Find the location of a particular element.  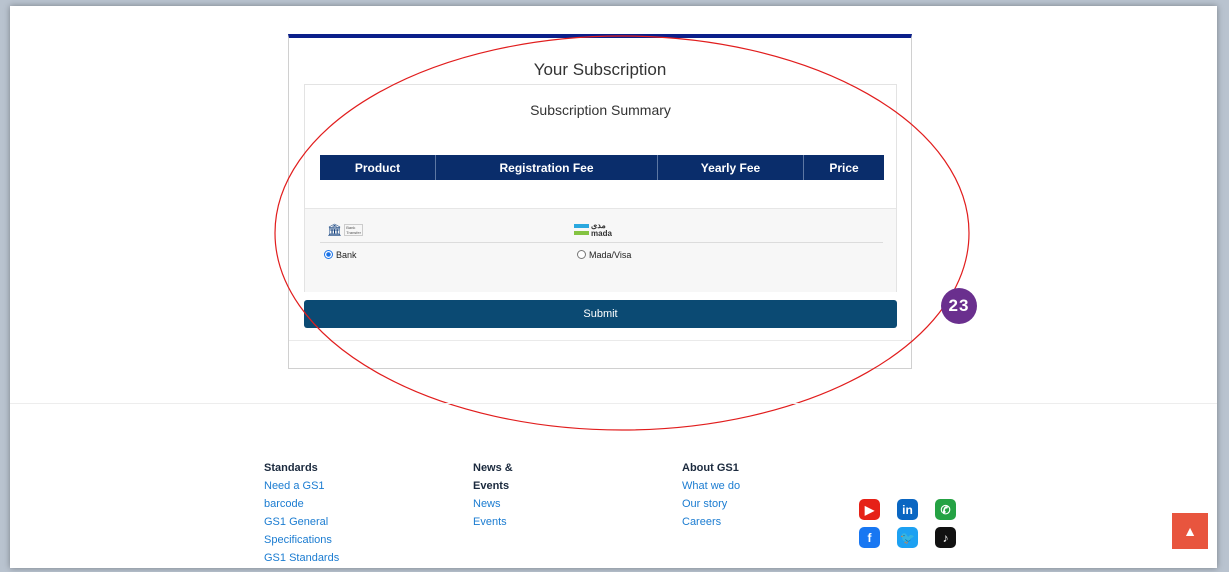

chevron-up-icon: ▲ is located at coordinates (1190, 531).